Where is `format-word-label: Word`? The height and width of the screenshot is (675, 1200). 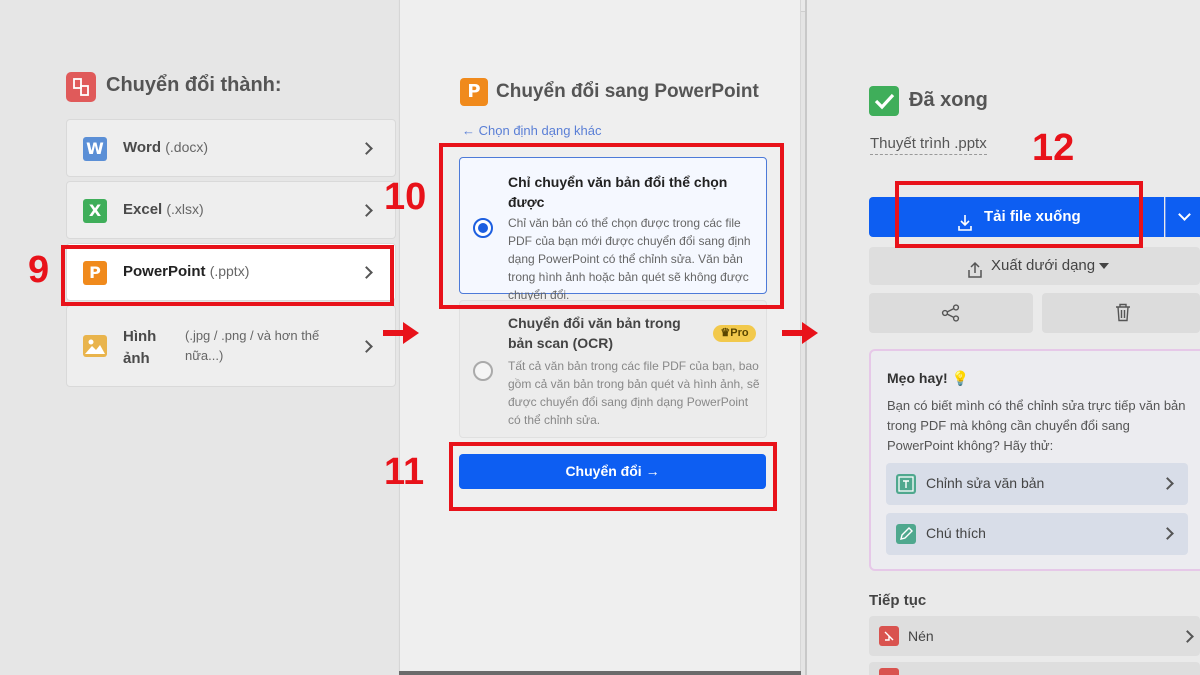 format-word-label: Word is located at coordinates (142, 147).